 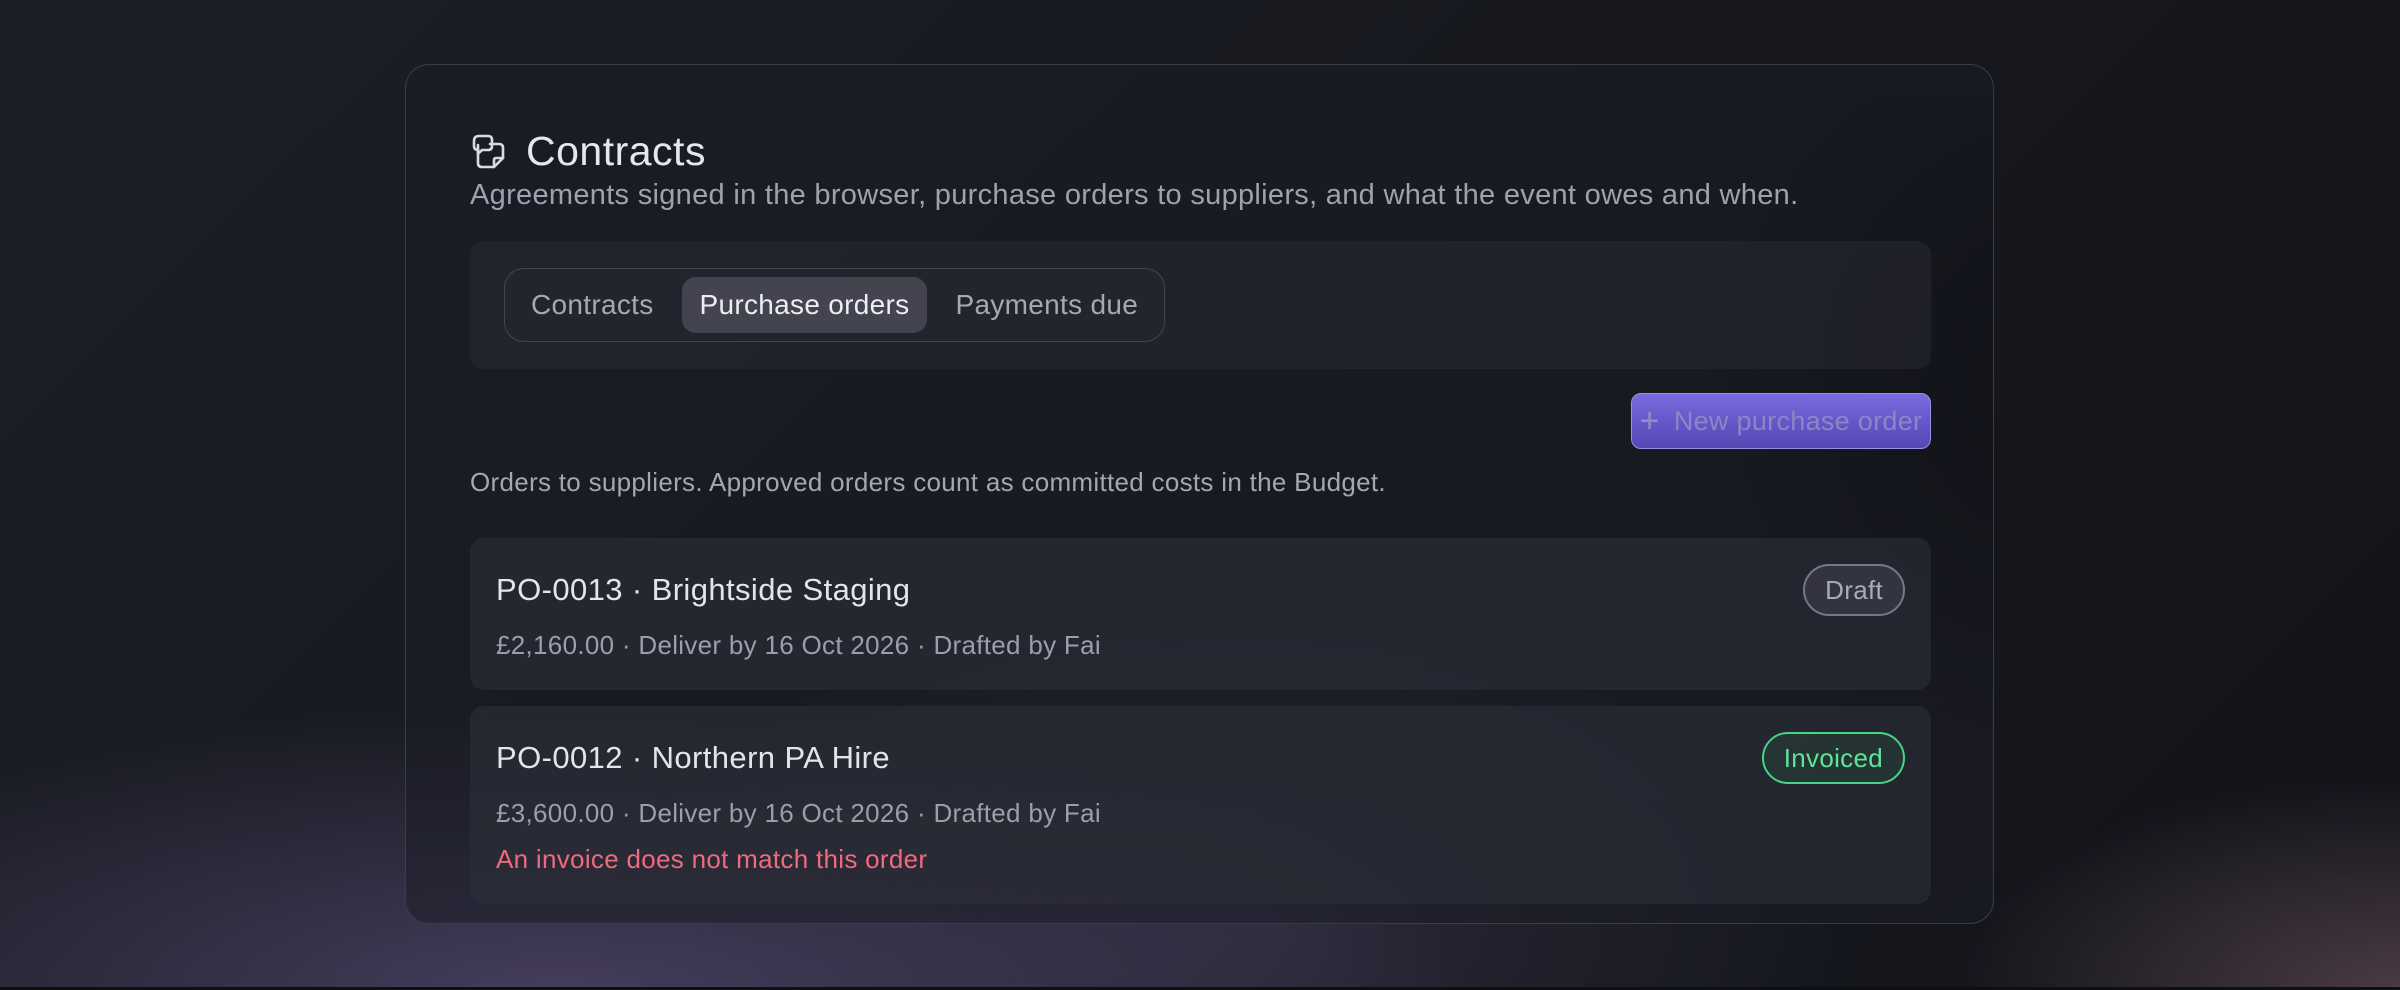 I want to click on tabs-bar: Contracts Purchase orders Payments due, so click(x=1200, y=305).